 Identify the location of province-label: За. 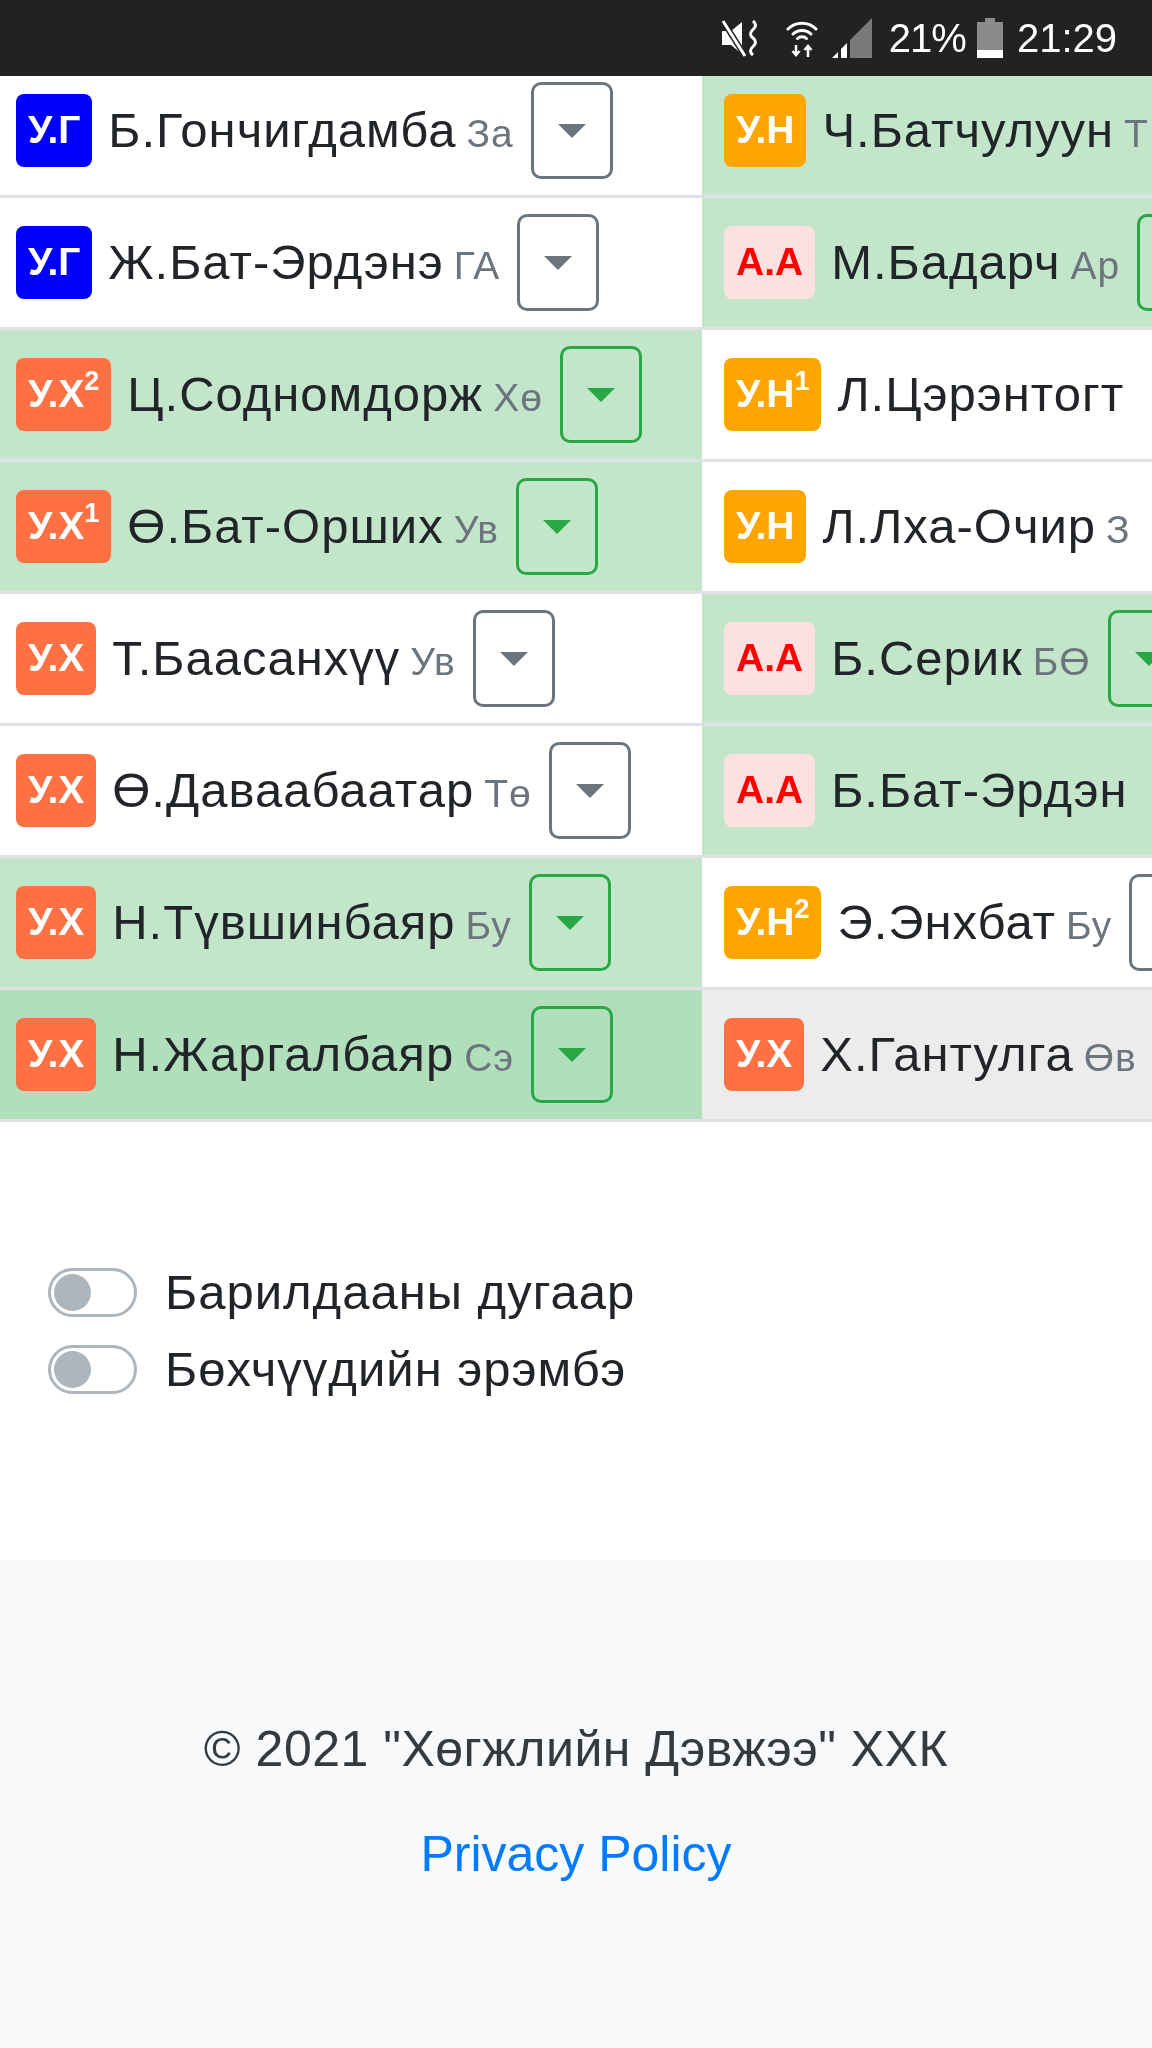
(490, 134).